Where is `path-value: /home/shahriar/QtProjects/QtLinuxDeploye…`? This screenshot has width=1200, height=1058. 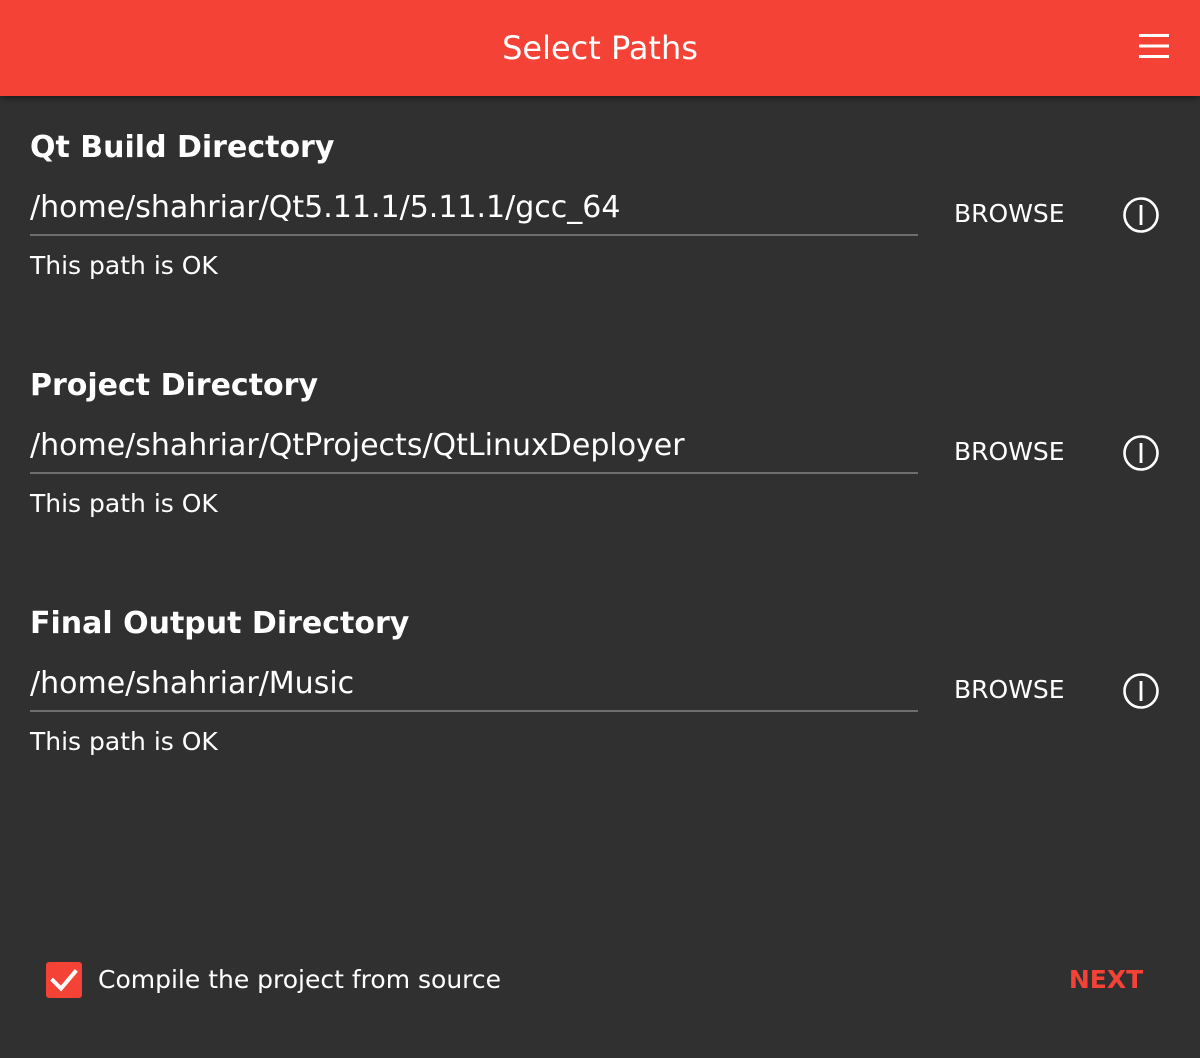
path-value: /home/shahriar/QtProjects/QtLinuxDeploye… is located at coordinates (357, 446).